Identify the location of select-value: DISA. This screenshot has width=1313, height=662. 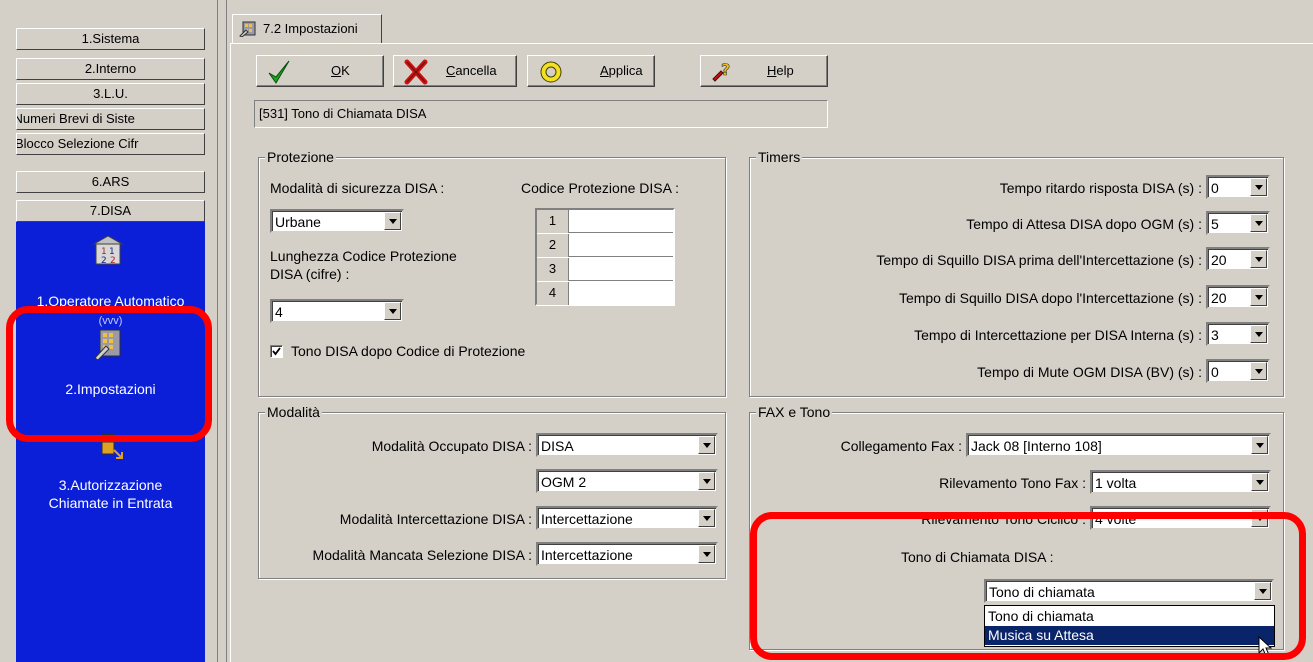
(557, 446).